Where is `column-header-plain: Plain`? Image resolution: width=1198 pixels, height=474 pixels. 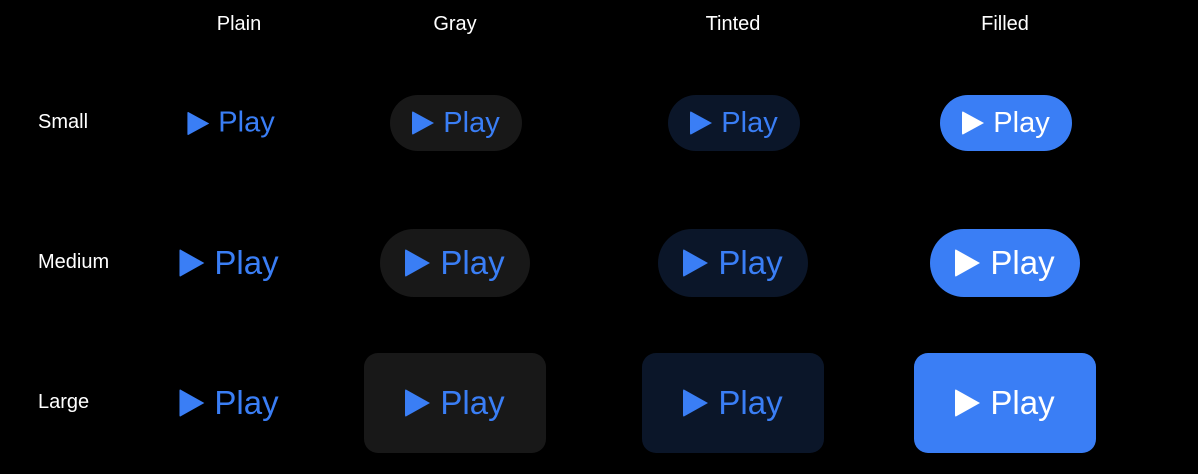 column-header-plain: Plain is located at coordinates (239, 24).